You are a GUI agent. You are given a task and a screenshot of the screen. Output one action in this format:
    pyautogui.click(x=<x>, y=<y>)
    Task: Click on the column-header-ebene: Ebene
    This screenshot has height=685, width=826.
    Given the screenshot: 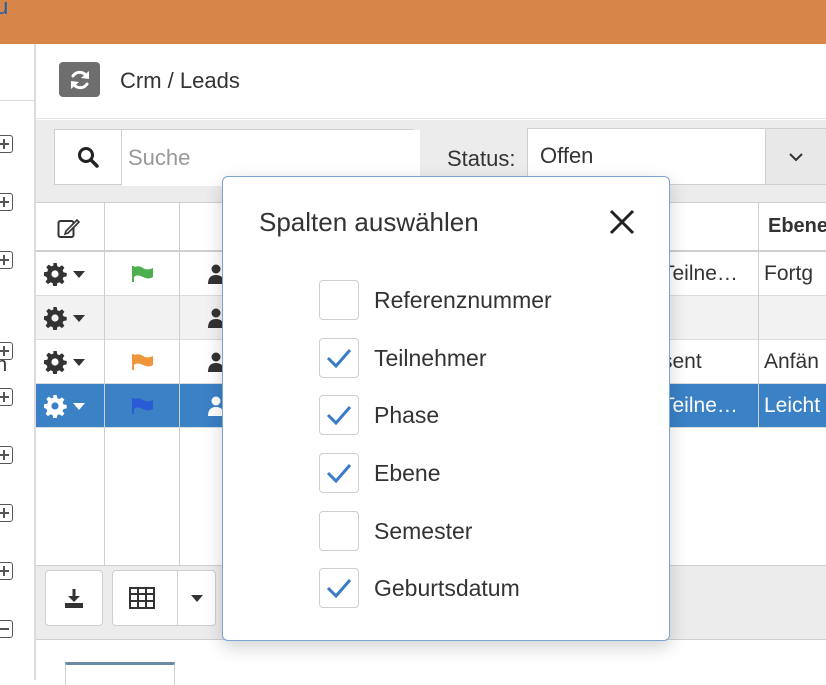 What is the action you would take?
    pyautogui.click(x=797, y=226)
    